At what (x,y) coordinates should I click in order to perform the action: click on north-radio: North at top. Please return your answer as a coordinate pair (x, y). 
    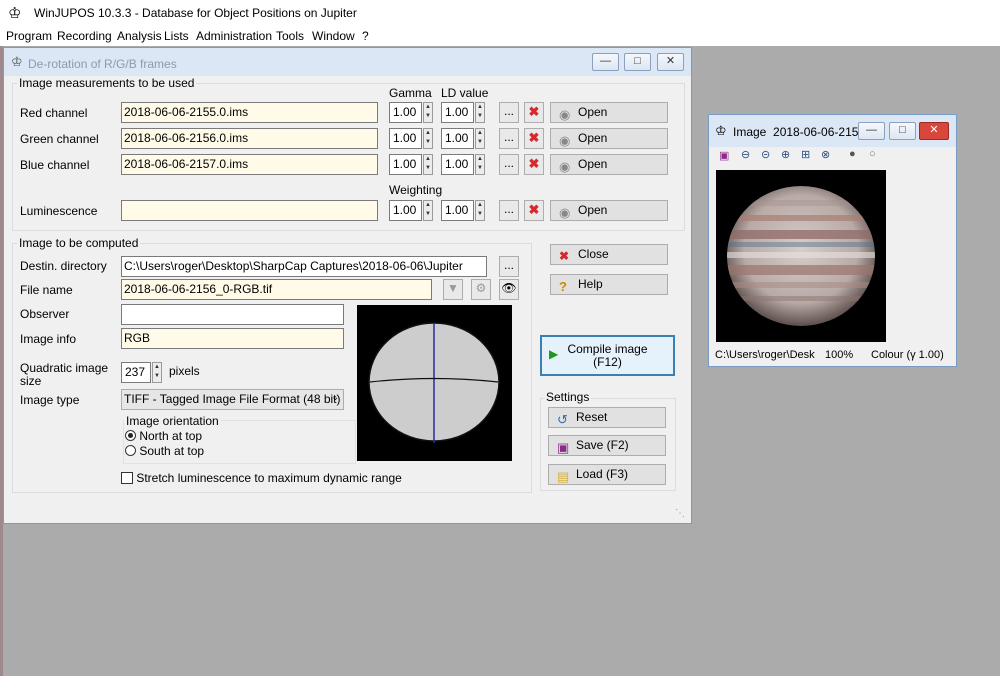
    Looking at the image, I should click on (163, 436).